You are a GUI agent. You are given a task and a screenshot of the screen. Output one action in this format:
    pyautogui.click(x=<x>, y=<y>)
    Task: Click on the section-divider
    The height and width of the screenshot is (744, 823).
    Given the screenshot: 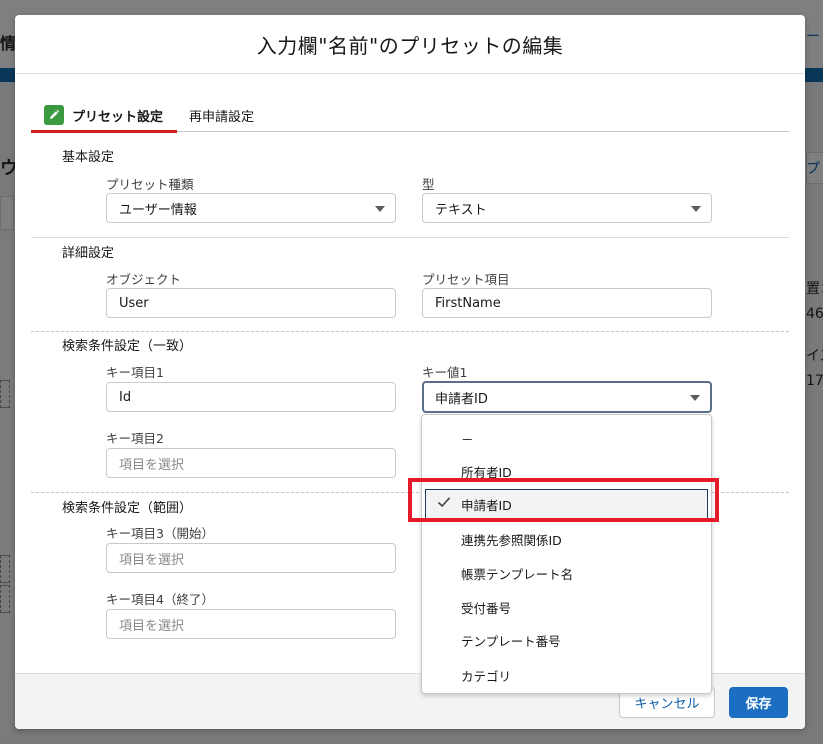 What is the action you would take?
    pyautogui.click(x=410, y=237)
    